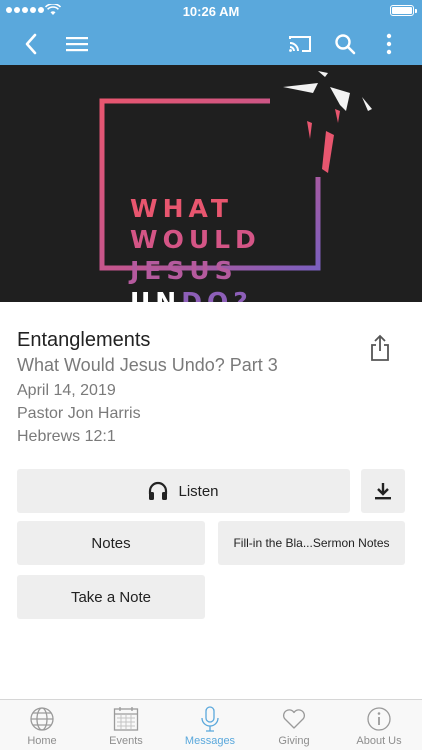 The height and width of the screenshot is (750, 422). I want to click on tab-messages: Messages, so click(210, 725).